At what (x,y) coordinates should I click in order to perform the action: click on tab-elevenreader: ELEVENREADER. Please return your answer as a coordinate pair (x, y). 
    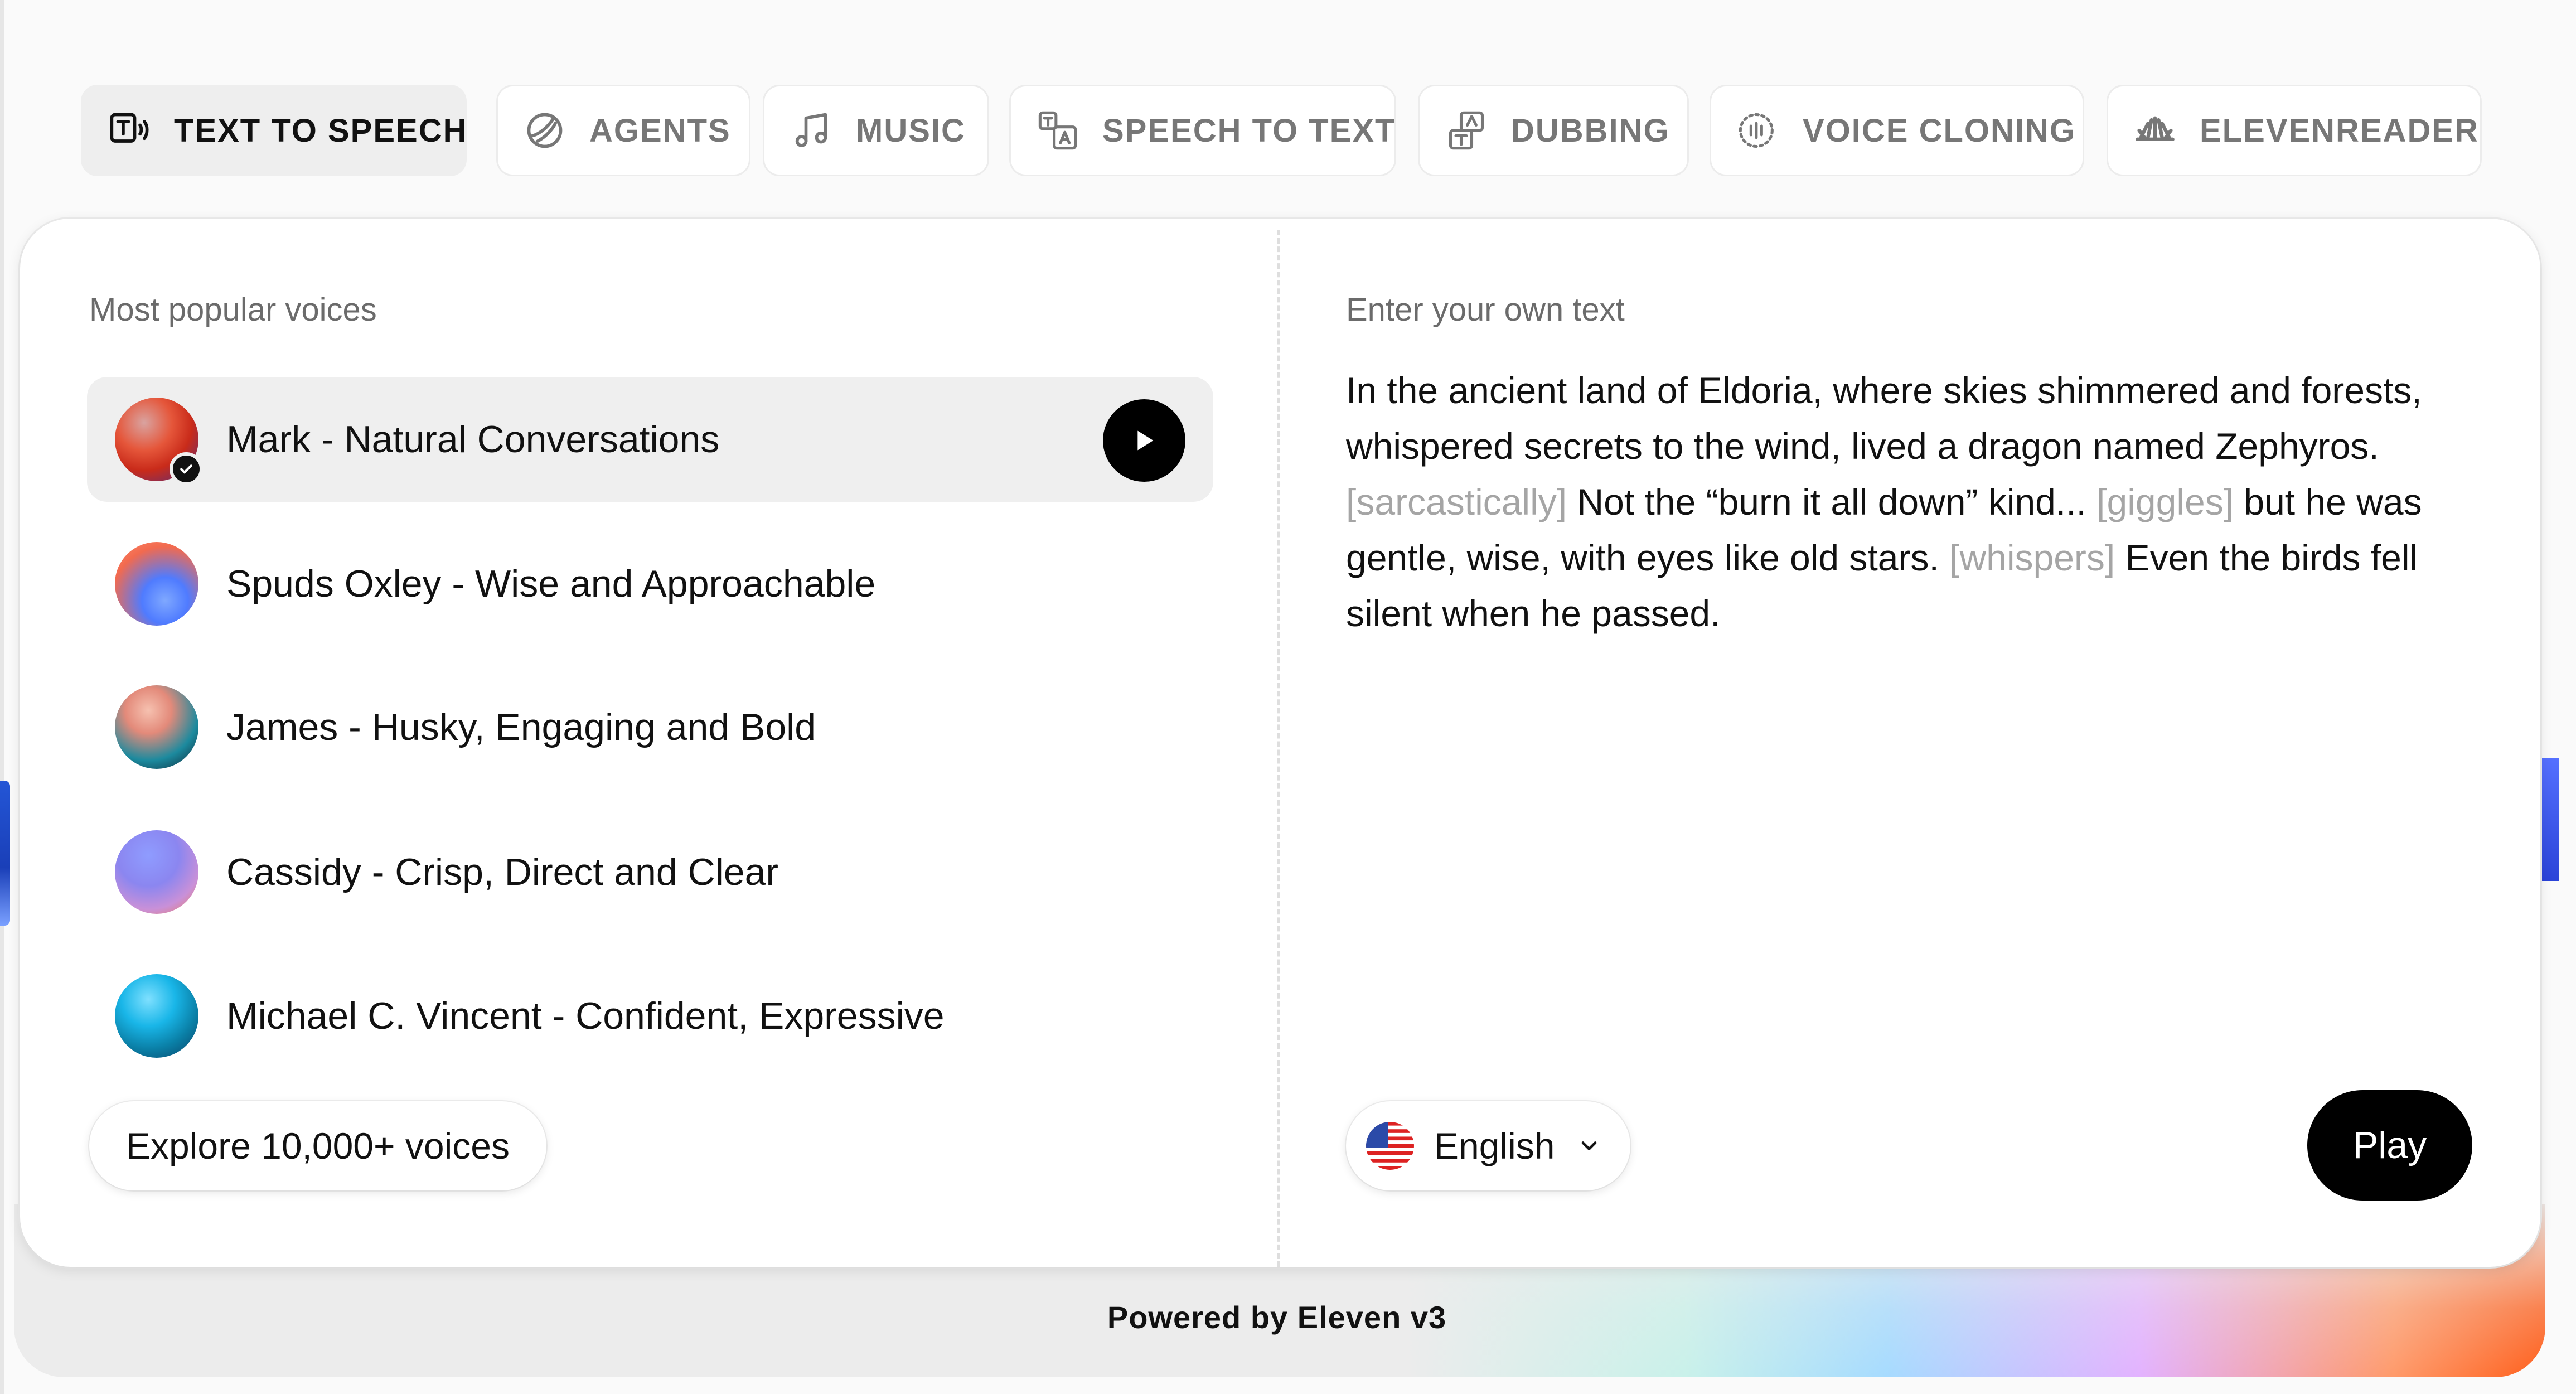
    Looking at the image, I should click on (2294, 130).